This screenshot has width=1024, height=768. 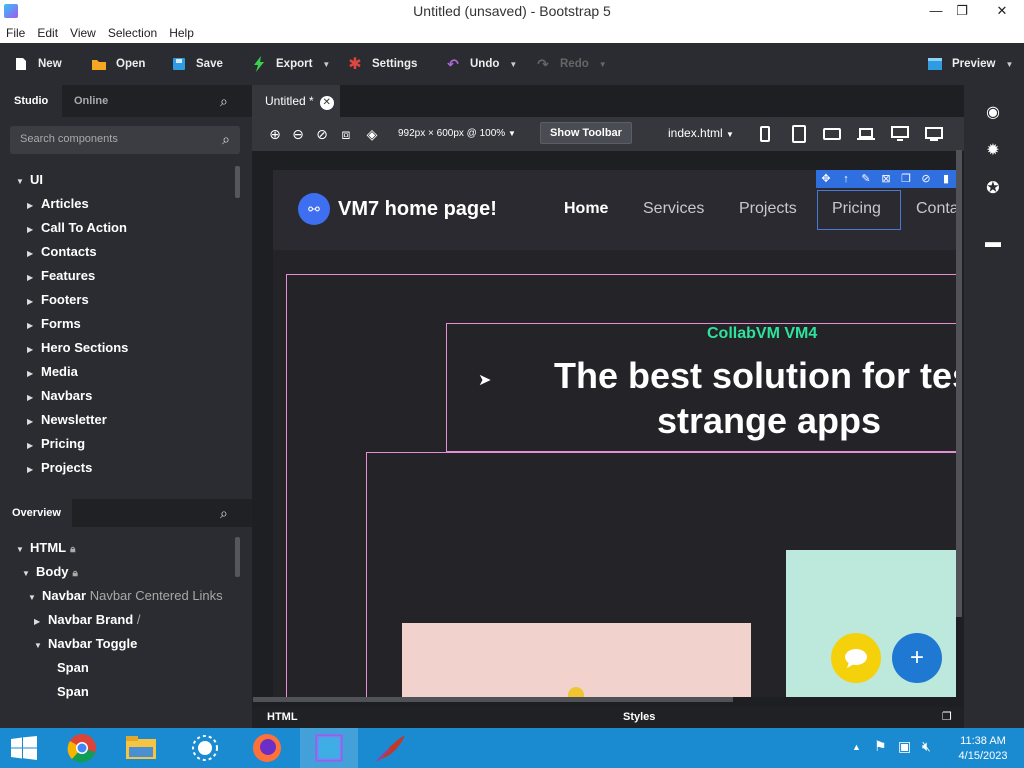 I want to click on layers-icon: ◈, so click(x=372, y=134).